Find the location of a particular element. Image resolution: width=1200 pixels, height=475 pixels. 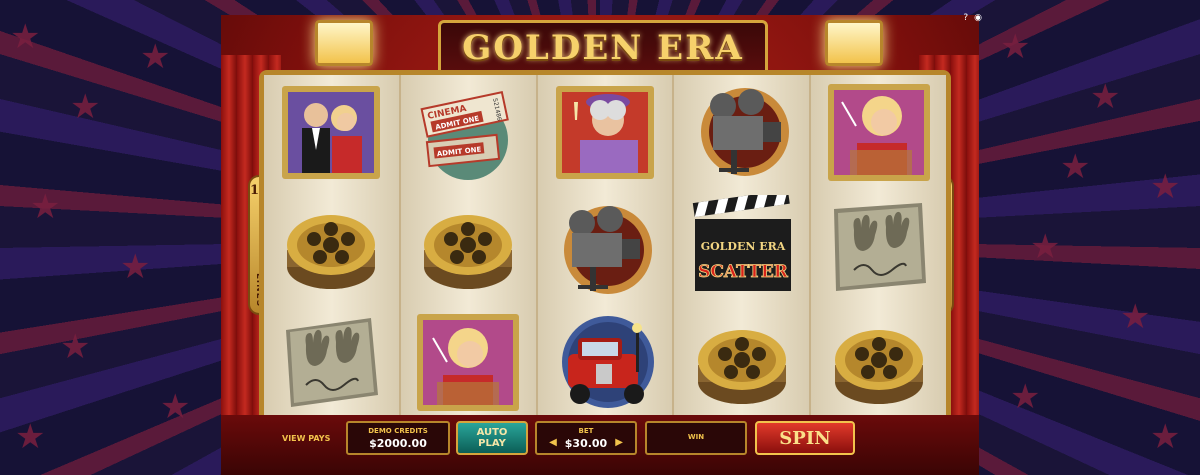

spin-button: SPIN is located at coordinates (805, 438).